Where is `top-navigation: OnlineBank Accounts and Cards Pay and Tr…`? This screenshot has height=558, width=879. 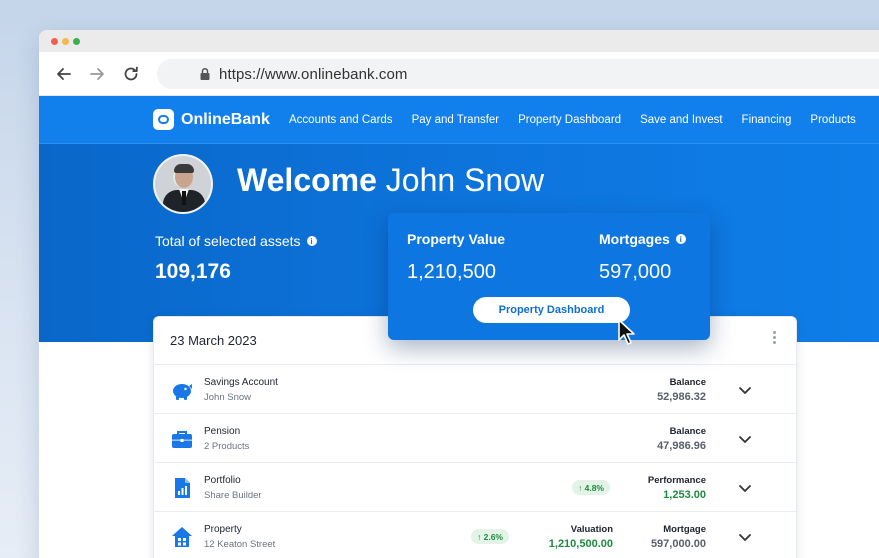
top-navigation: OnlineBank Accounts and Cards Pay and Tr… is located at coordinates (459, 120).